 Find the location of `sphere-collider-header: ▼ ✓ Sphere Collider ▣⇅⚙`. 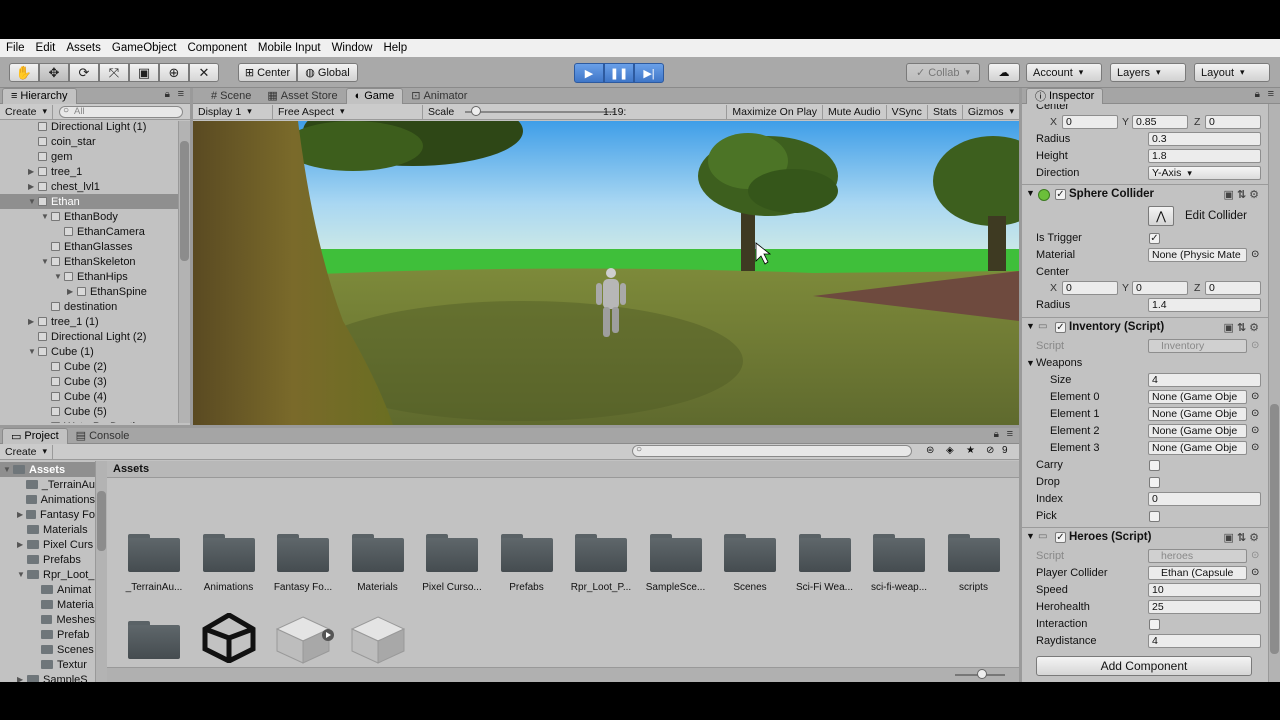

sphere-collider-header: ▼ ✓ Sphere Collider ▣⇅⚙ is located at coordinates (1145, 194).